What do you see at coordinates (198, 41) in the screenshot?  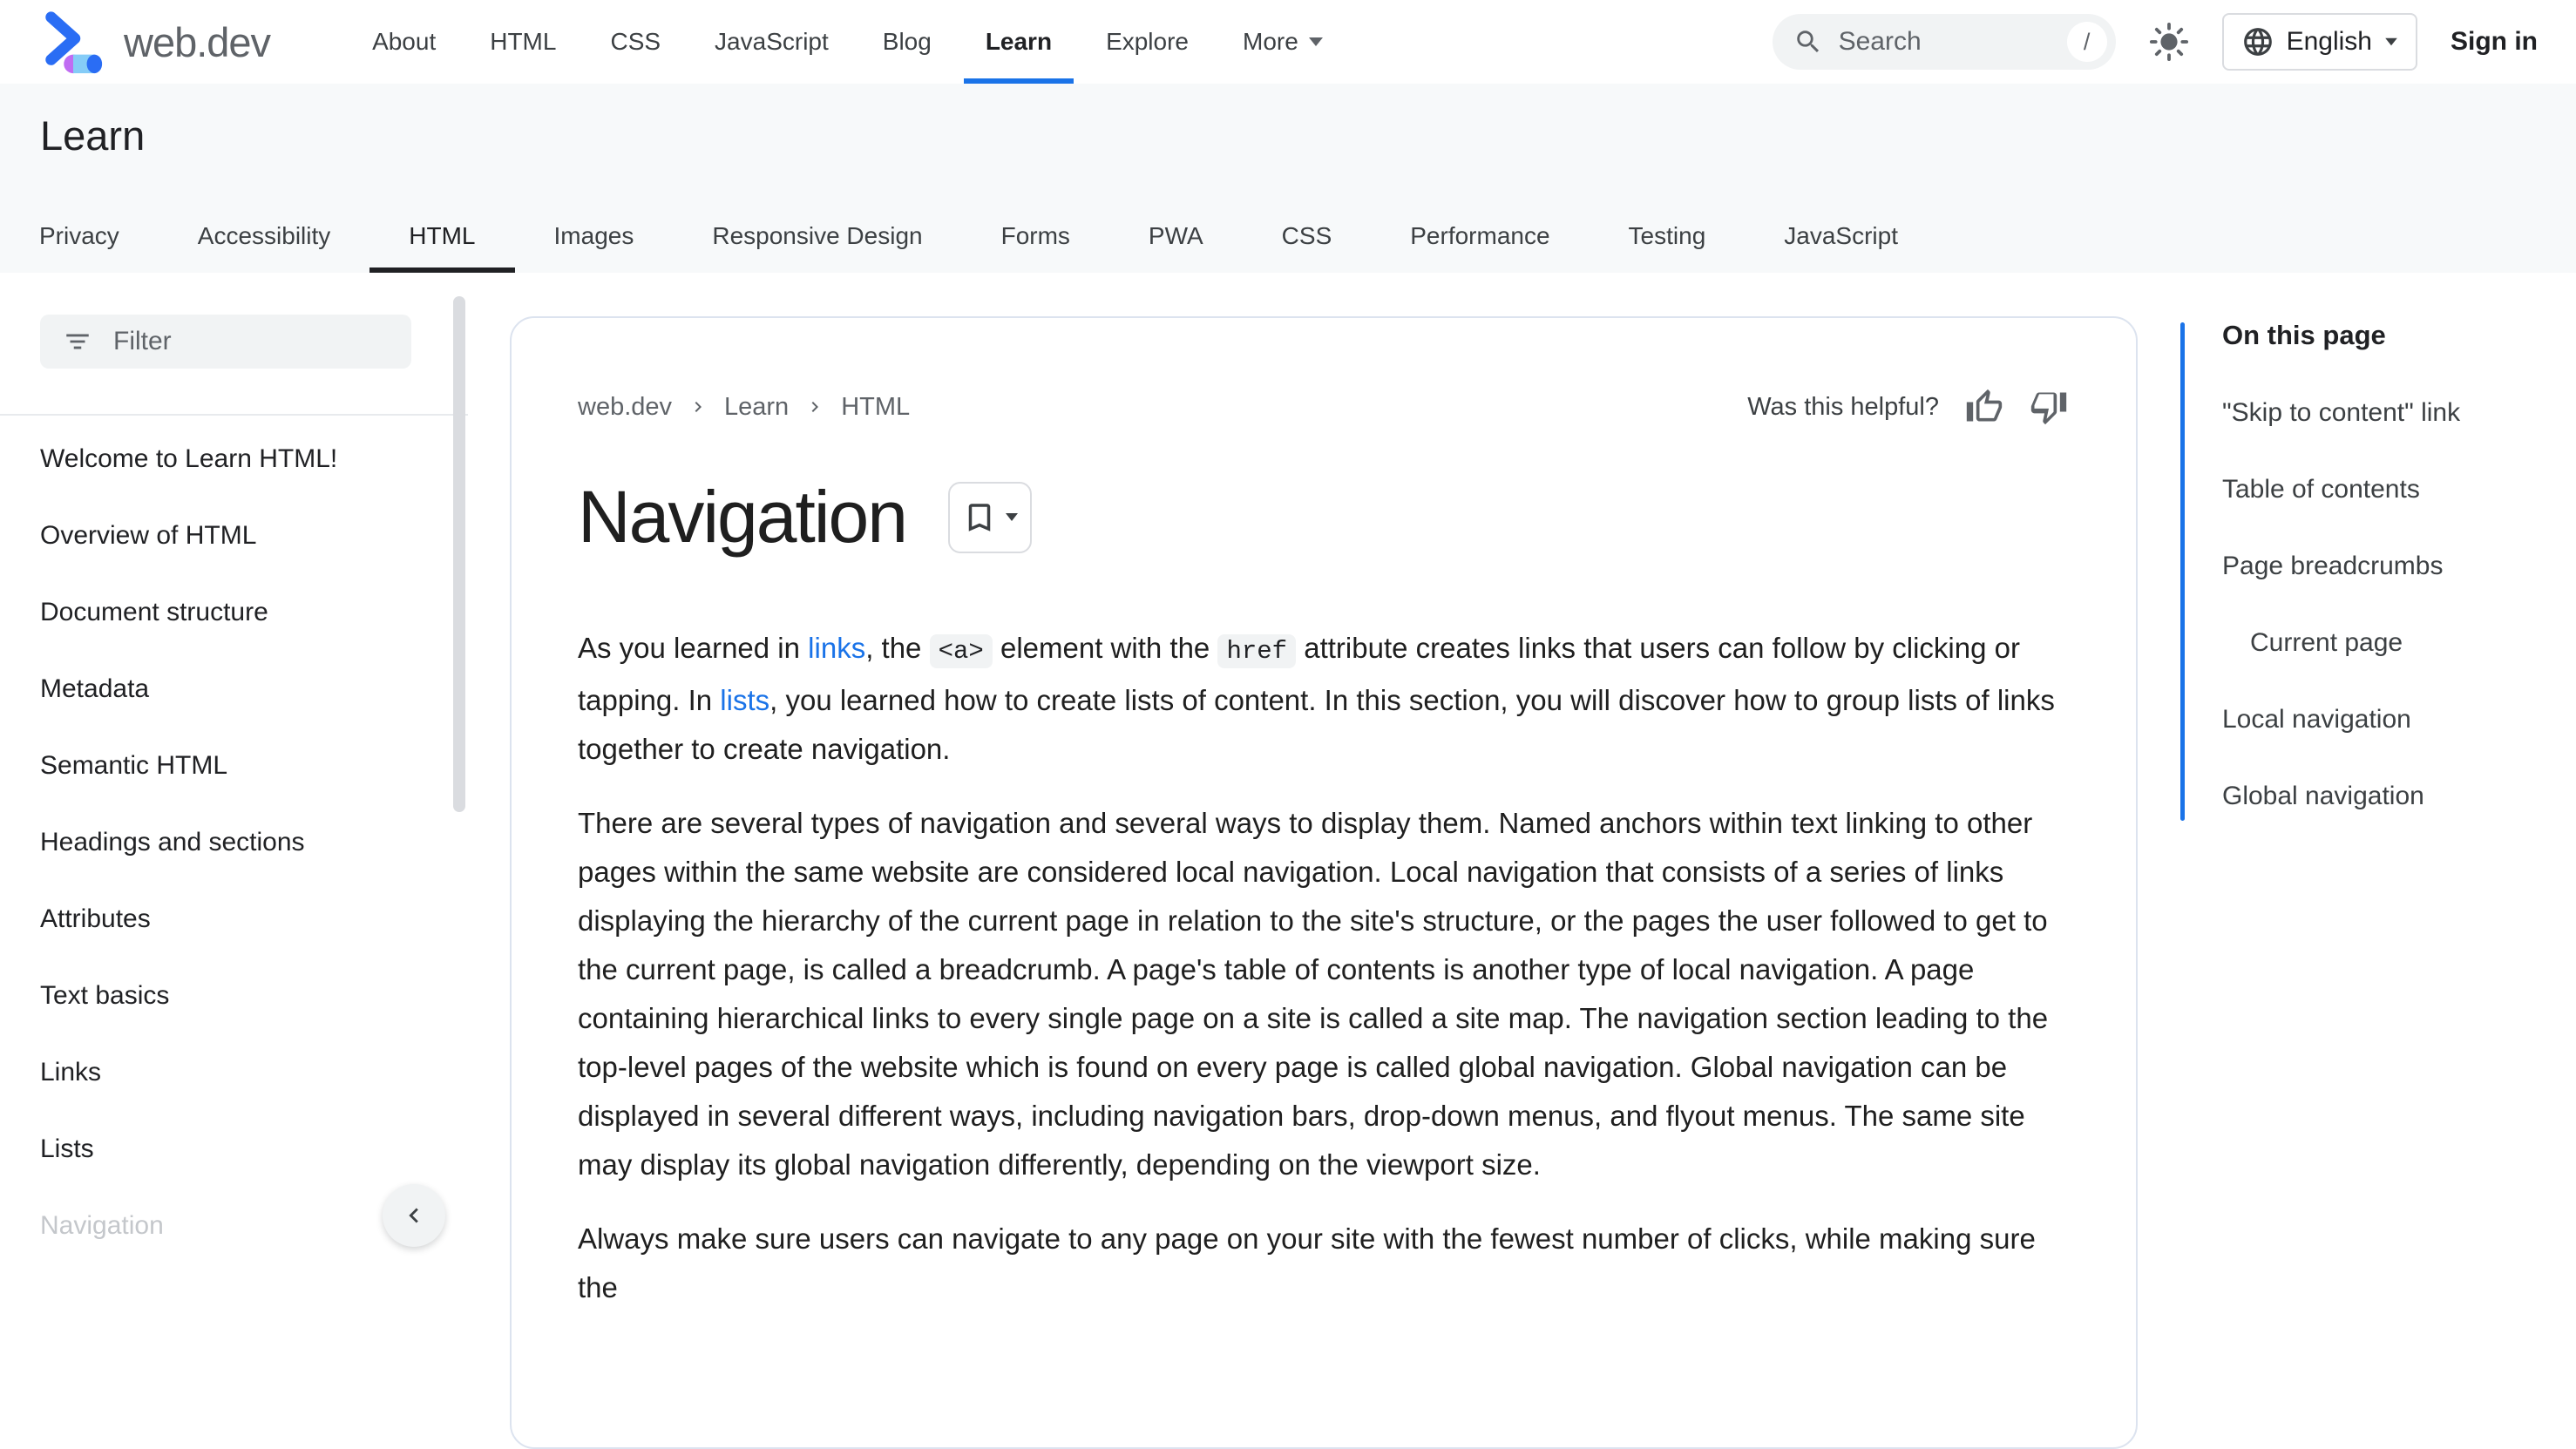 I see `brand-name: web.dev` at bounding box center [198, 41].